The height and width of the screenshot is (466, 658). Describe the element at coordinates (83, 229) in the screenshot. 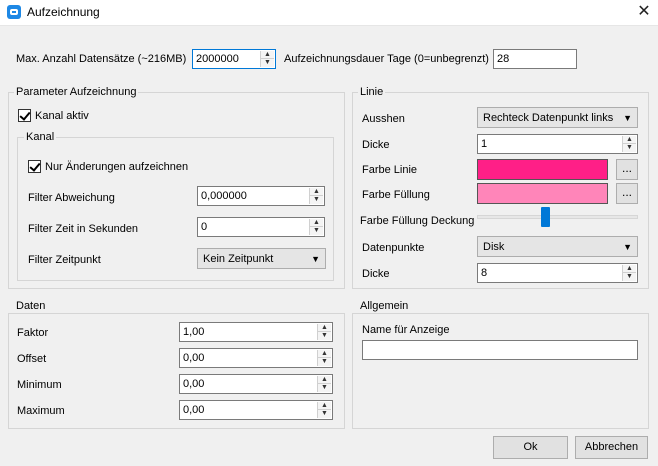

I see `filter-time-label: Filter Zeit in Sekunden` at that location.